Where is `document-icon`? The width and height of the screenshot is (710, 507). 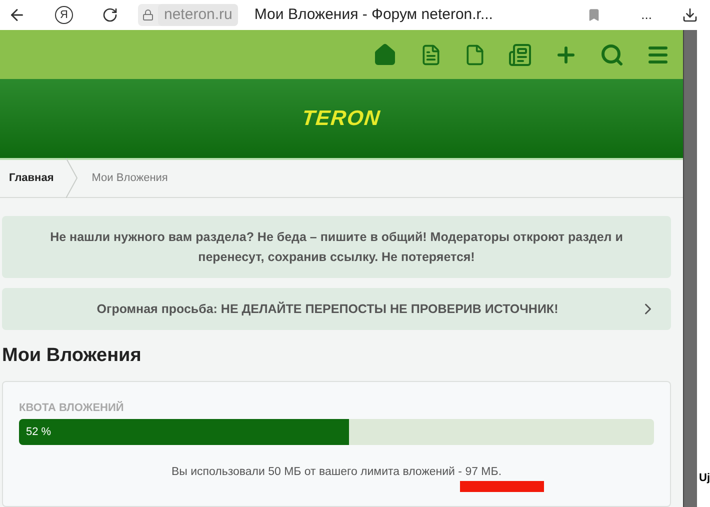
document-icon is located at coordinates (431, 54).